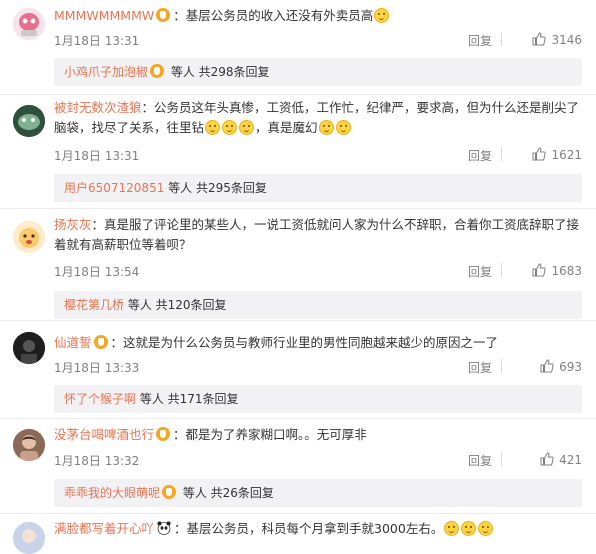 Image resolution: width=596 pixels, height=554 pixels. I want to click on comment-meta: 1月18日 13:31 回复 1621, so click(318, 155).